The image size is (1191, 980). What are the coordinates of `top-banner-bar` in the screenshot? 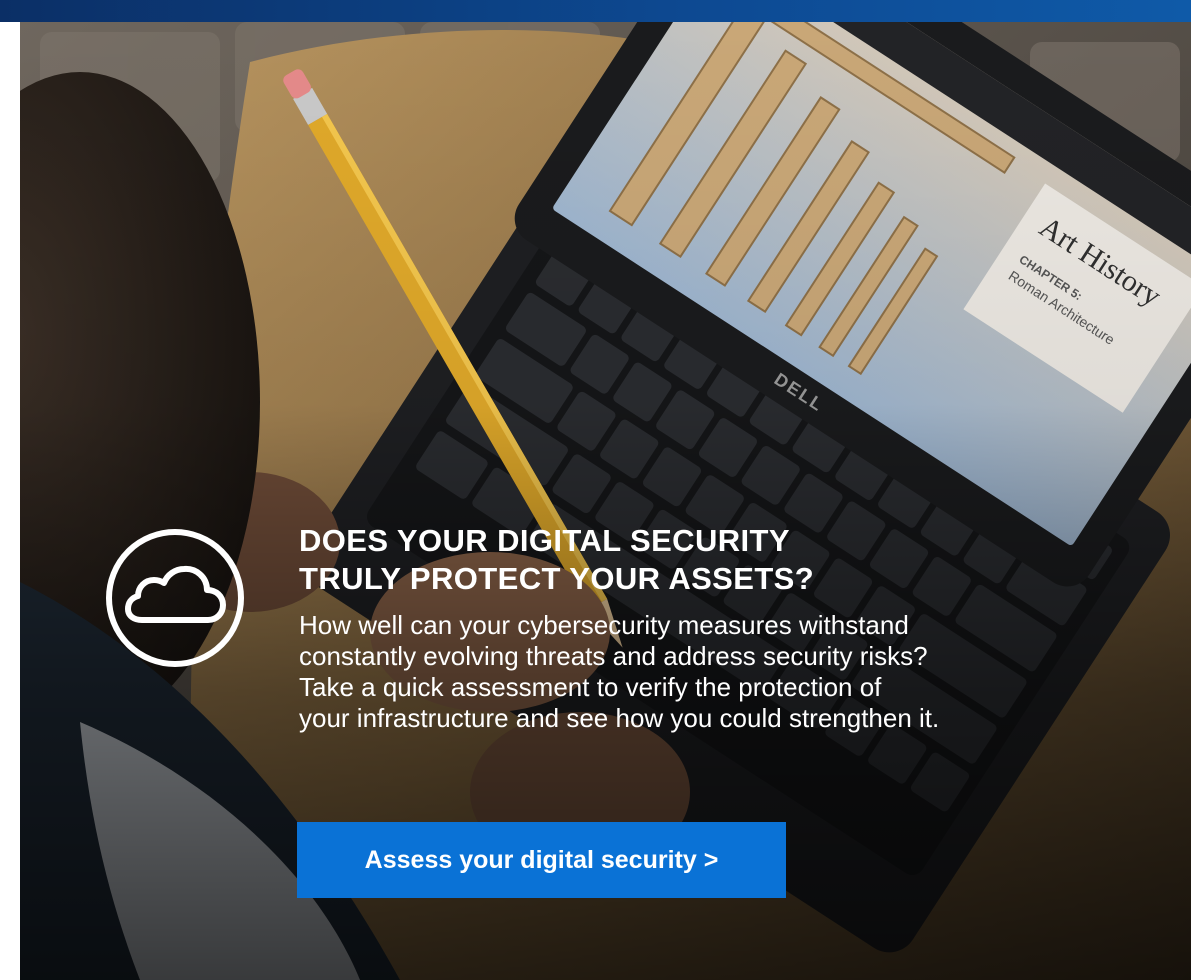 It's located at (595, 11).